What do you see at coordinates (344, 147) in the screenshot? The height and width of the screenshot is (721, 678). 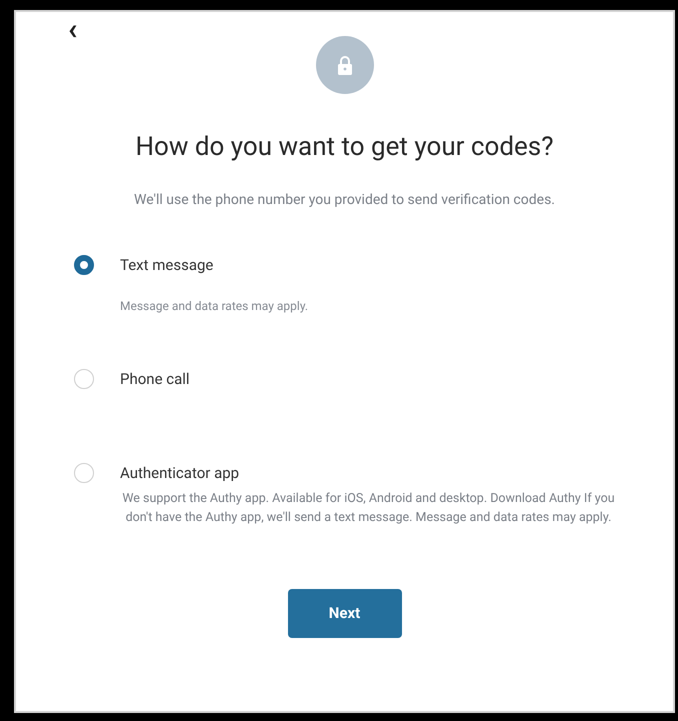 I see `page-title: How do you want to get your codes?` at bounding box center [344, 147].